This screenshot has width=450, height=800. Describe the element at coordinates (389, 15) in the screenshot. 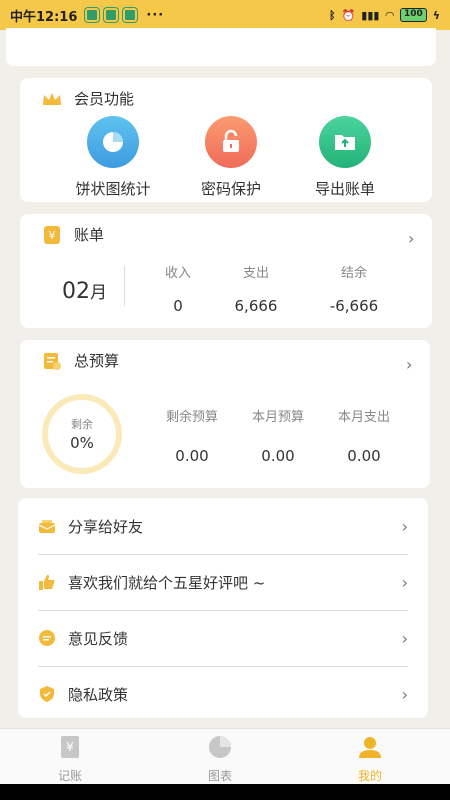

I see `wifi-icon: ◠` at that location.